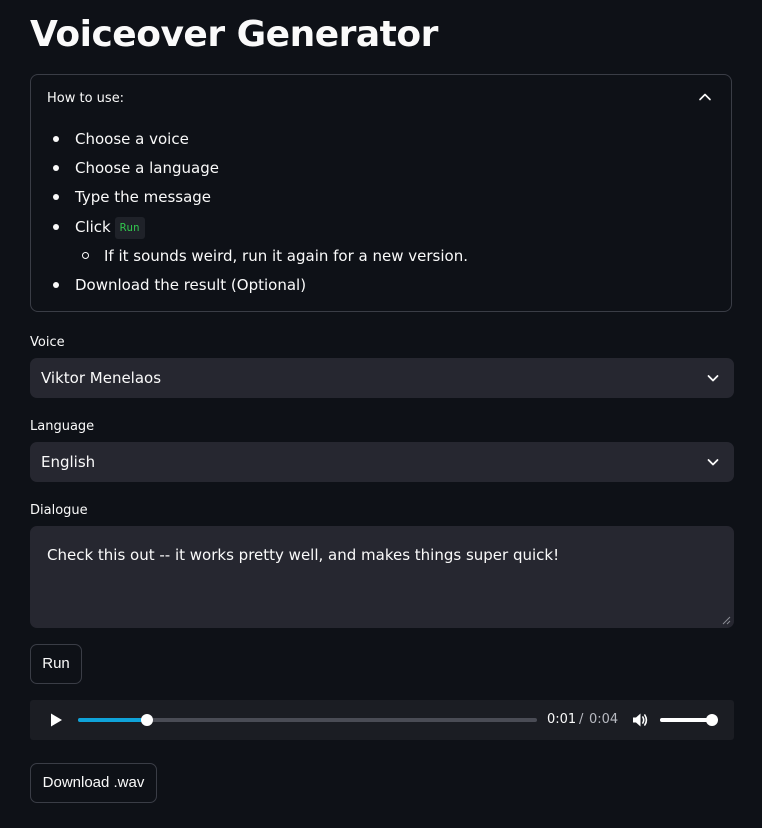  What do you see at coordinates (112, 720) in the screenshot?
I see `seek-progress` at bounding box center [112, 720].